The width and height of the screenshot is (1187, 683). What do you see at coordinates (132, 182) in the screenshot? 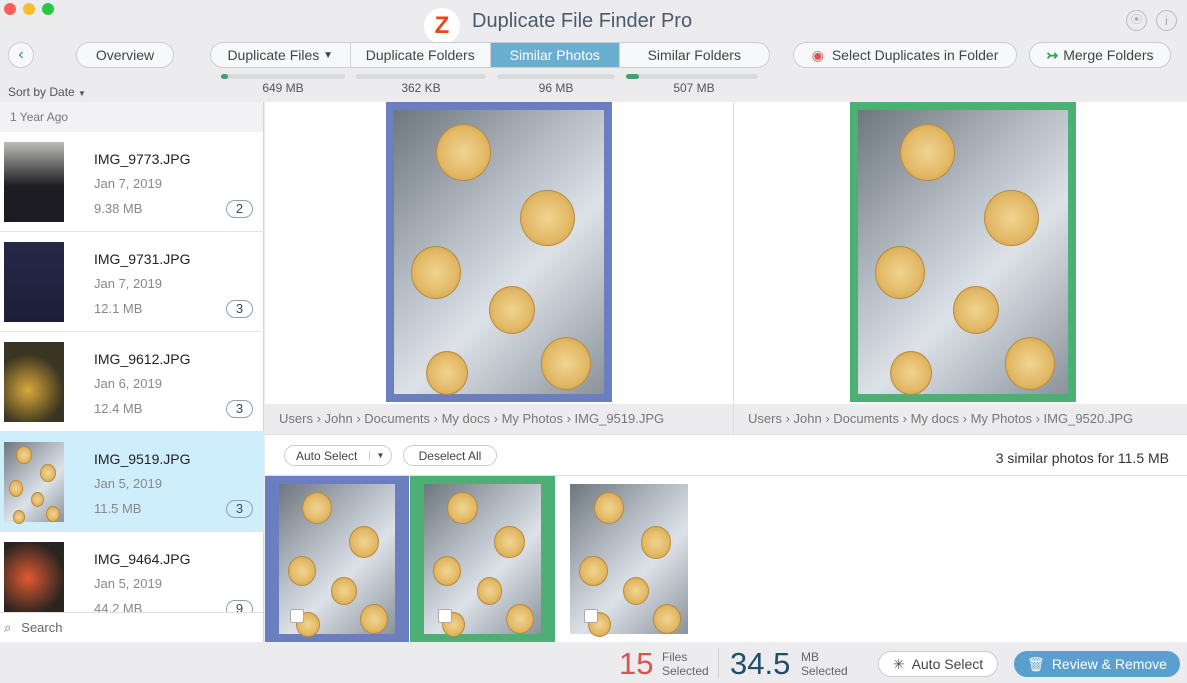
I see `list-item: IMG_9773.JPG Jan 7, 2019 9.38 MB 2` at bounding box center [132, 182].